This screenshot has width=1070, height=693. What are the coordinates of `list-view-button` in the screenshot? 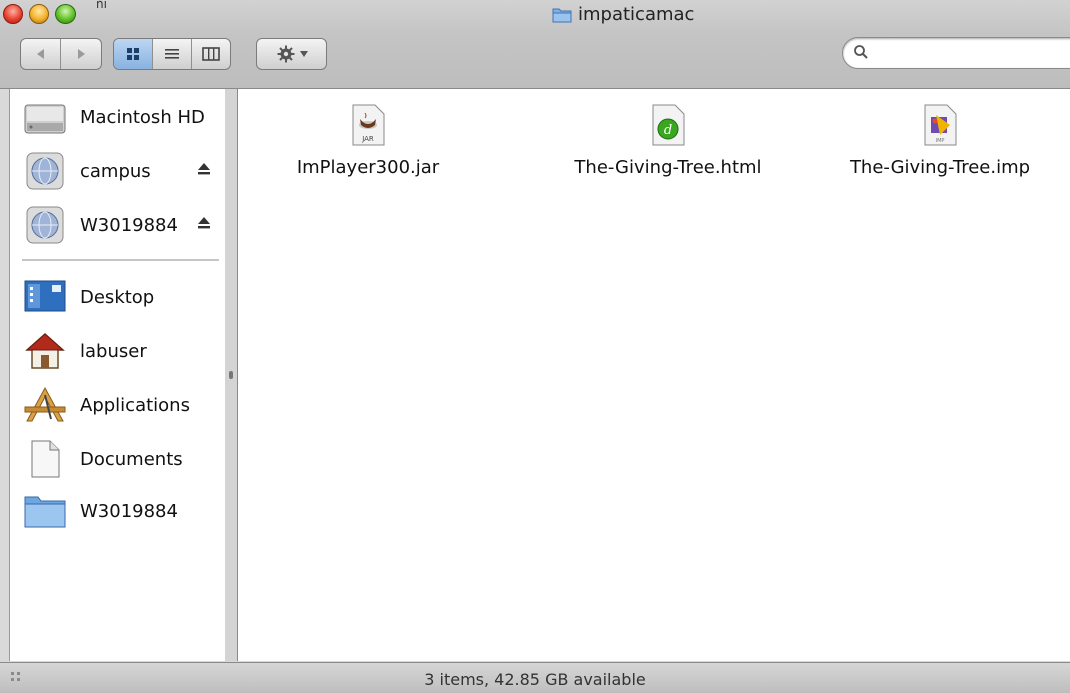 It's located at (172, 54).